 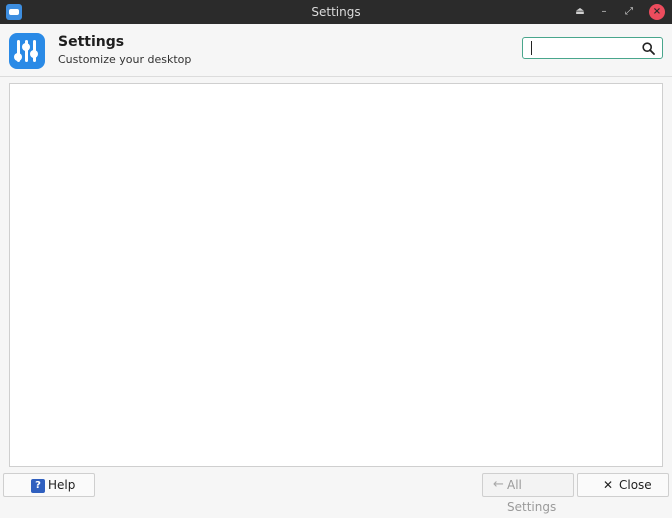 I want to click on help-button: ? Help, so click(x=49, y=485).